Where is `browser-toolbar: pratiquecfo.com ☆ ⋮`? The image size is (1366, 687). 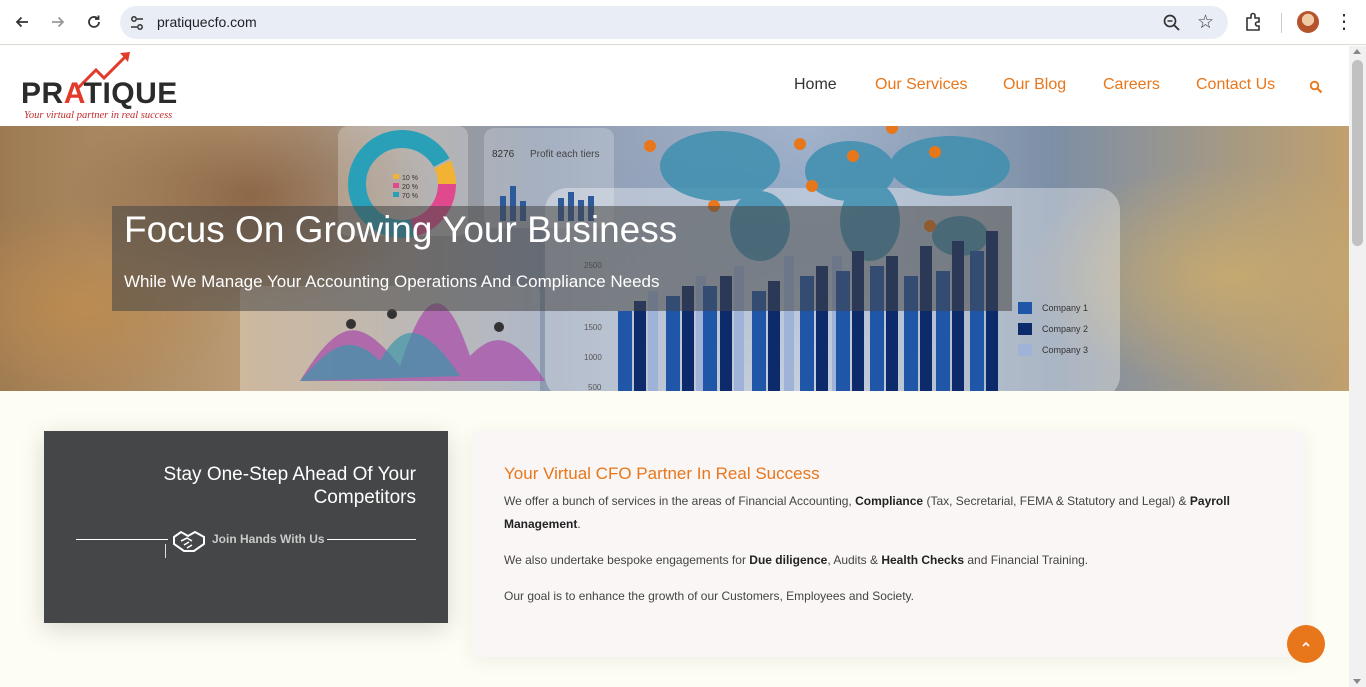
browser-toolbar: pratiquecfo.com ☆ ⋮ is located at coordinates (683, 22).